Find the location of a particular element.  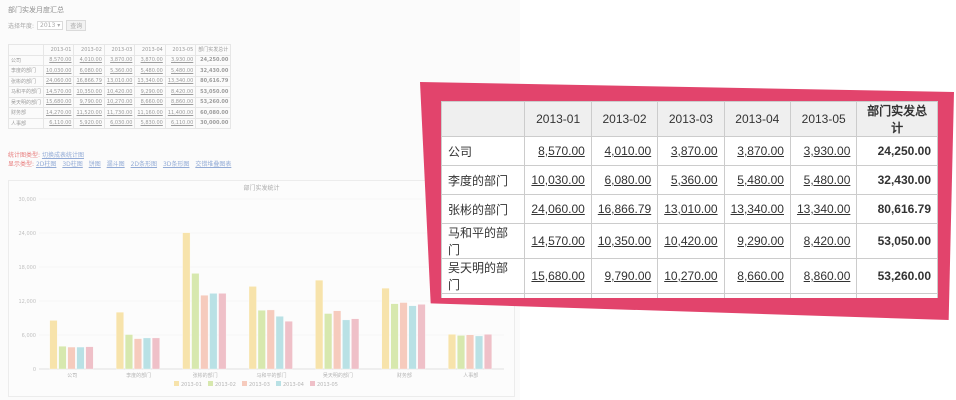

display-option-3d-bar: 3D柱图 is located at coordinates (72, 164).